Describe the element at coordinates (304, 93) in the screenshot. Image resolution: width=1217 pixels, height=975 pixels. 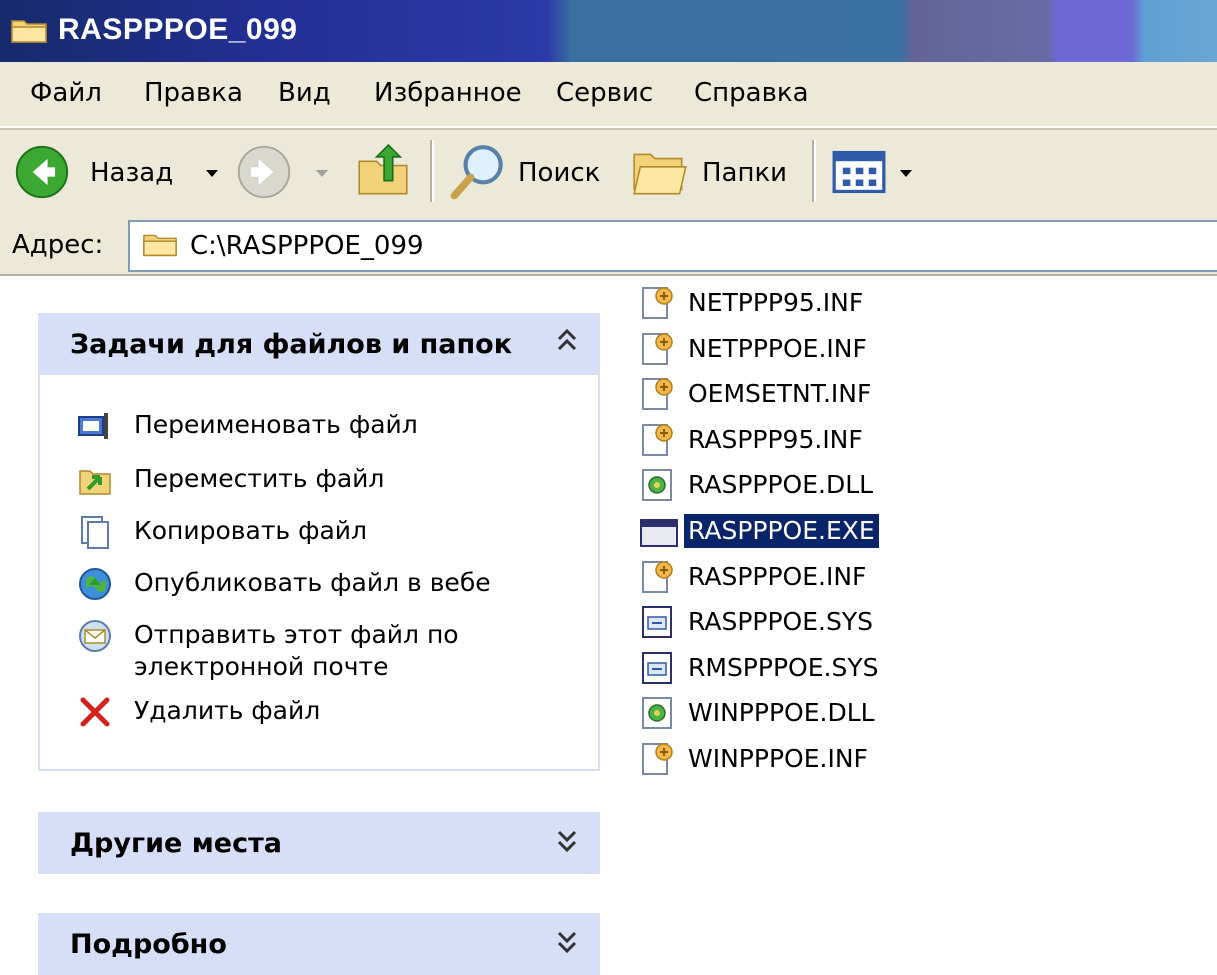
I see `menu-view: Вид` at that location.